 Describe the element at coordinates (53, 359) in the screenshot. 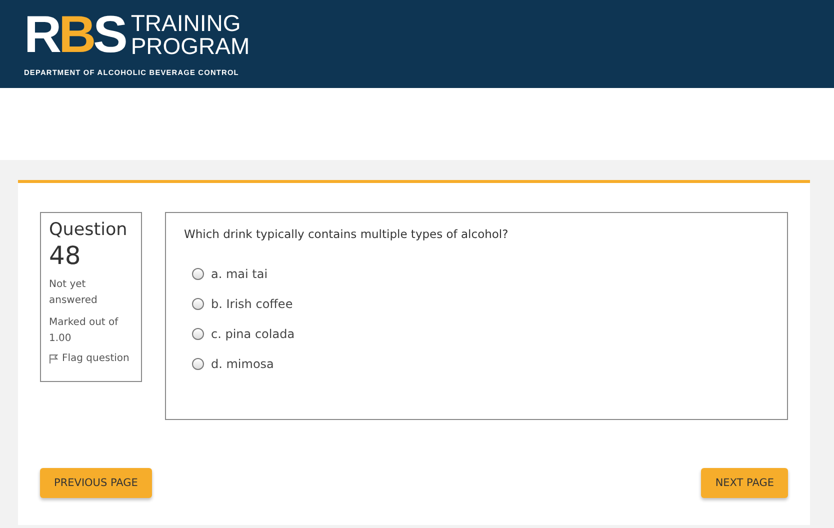

I see `flag-icon` at that location.